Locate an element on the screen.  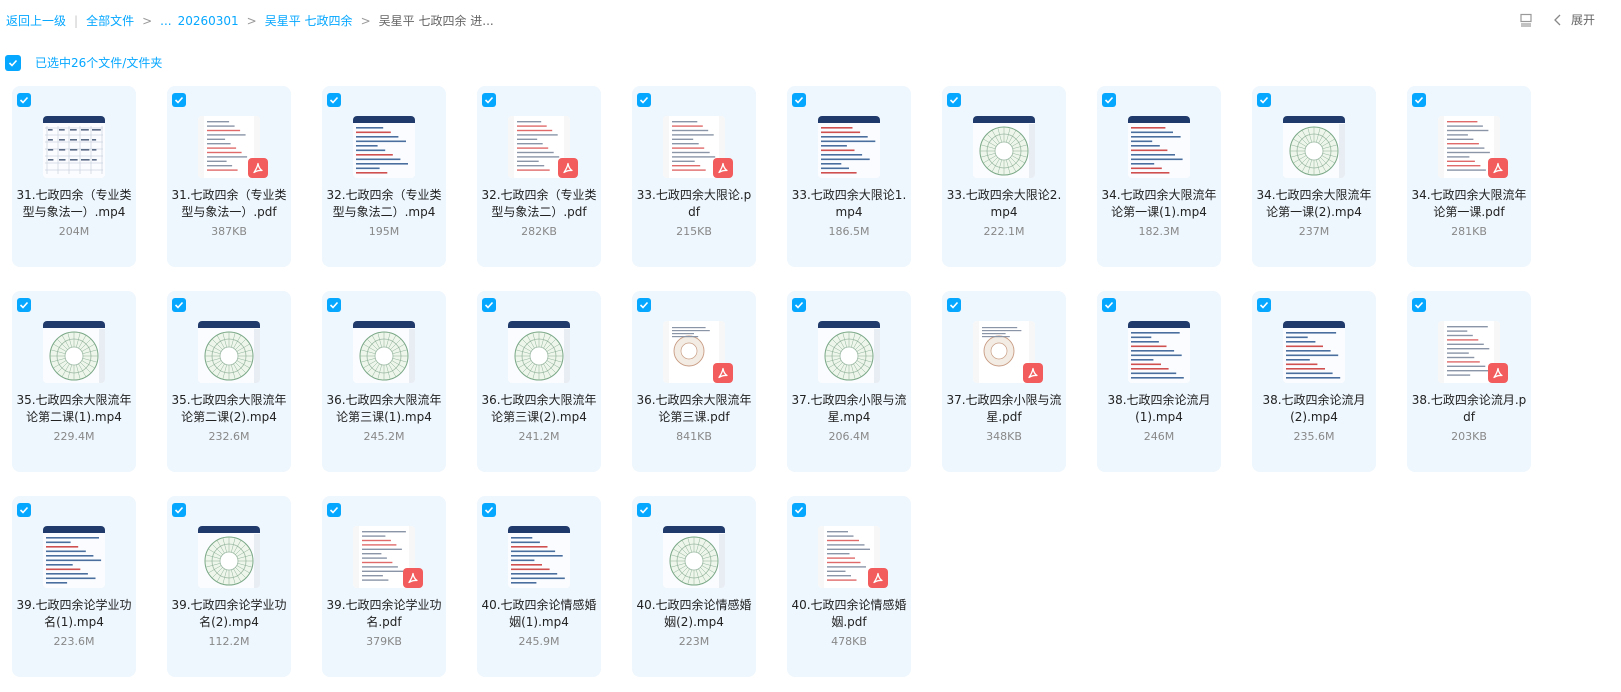
file-card: 36.七政四余大限流年论第三课(2).mp4 241.2M is located at coordinates (539, 381).